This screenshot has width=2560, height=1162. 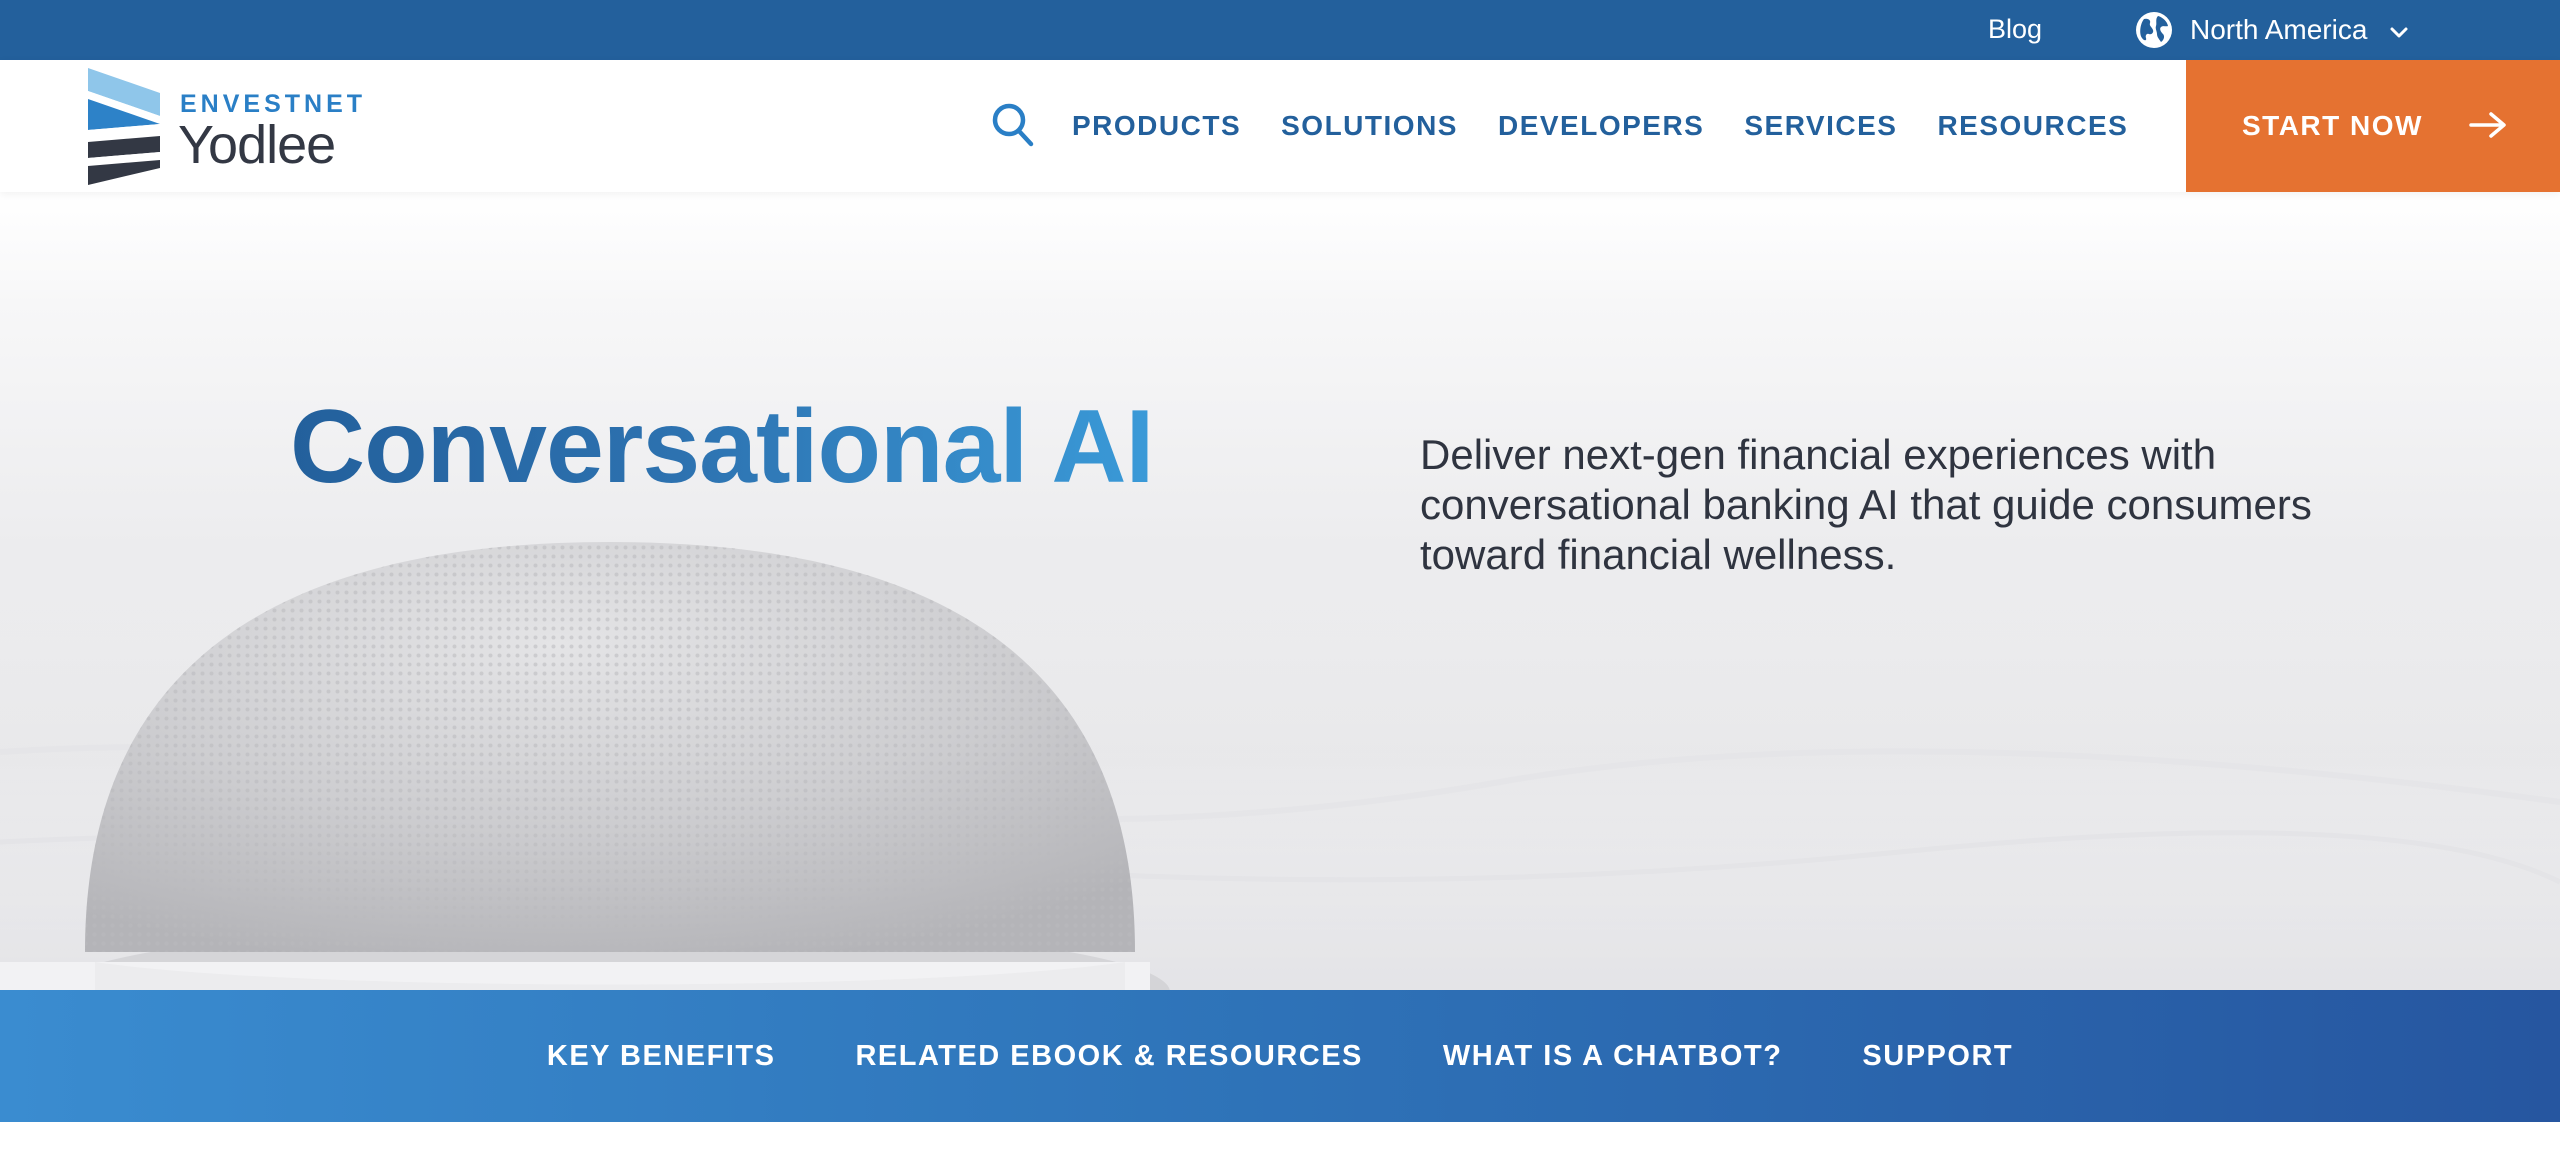 I want to click on utility-bar: Blog North America, so click(x=1280, y=30).